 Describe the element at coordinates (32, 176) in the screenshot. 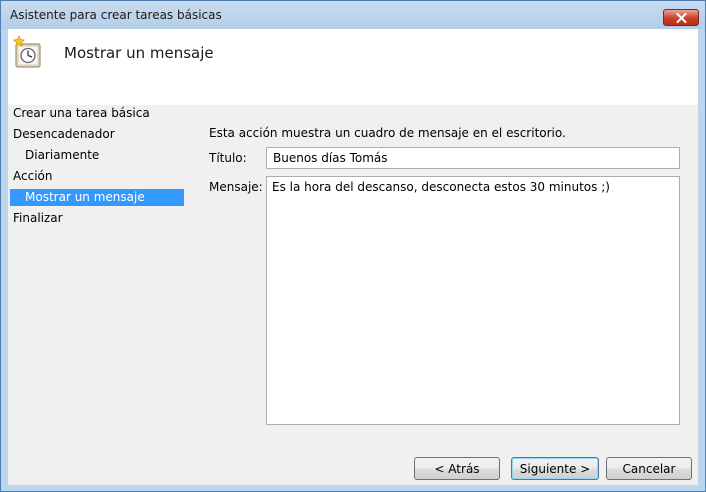

I see `nav-item-accion: Acción` at that location.